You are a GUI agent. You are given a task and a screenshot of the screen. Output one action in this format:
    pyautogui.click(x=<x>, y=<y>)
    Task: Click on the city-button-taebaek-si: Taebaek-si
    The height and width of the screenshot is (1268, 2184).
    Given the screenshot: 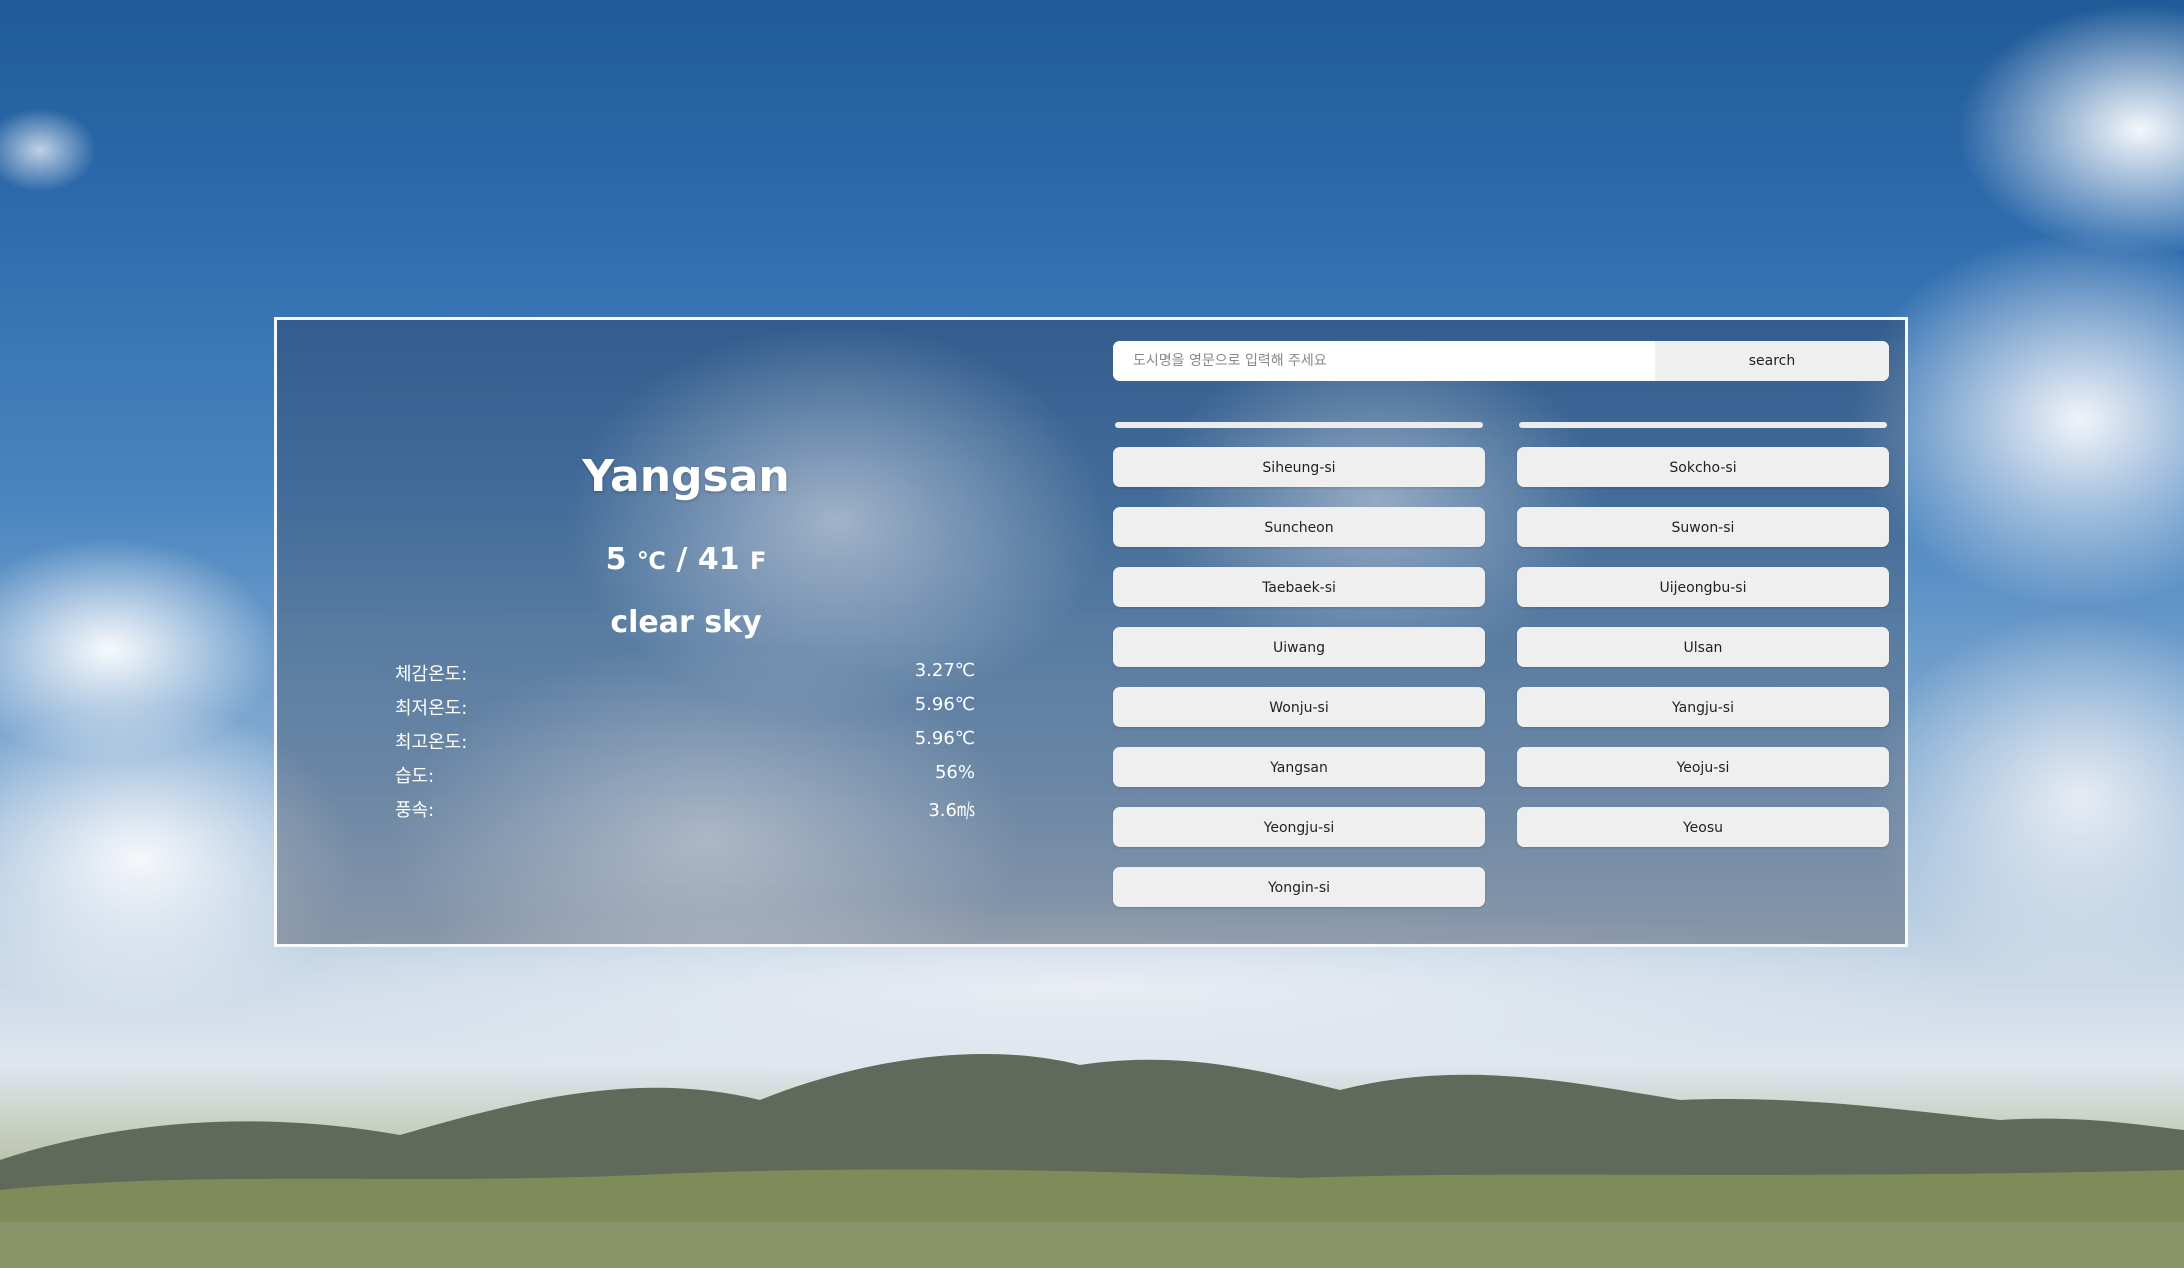 What is the action you would take?
    pyautogui.click(x=1299, y=587)
    